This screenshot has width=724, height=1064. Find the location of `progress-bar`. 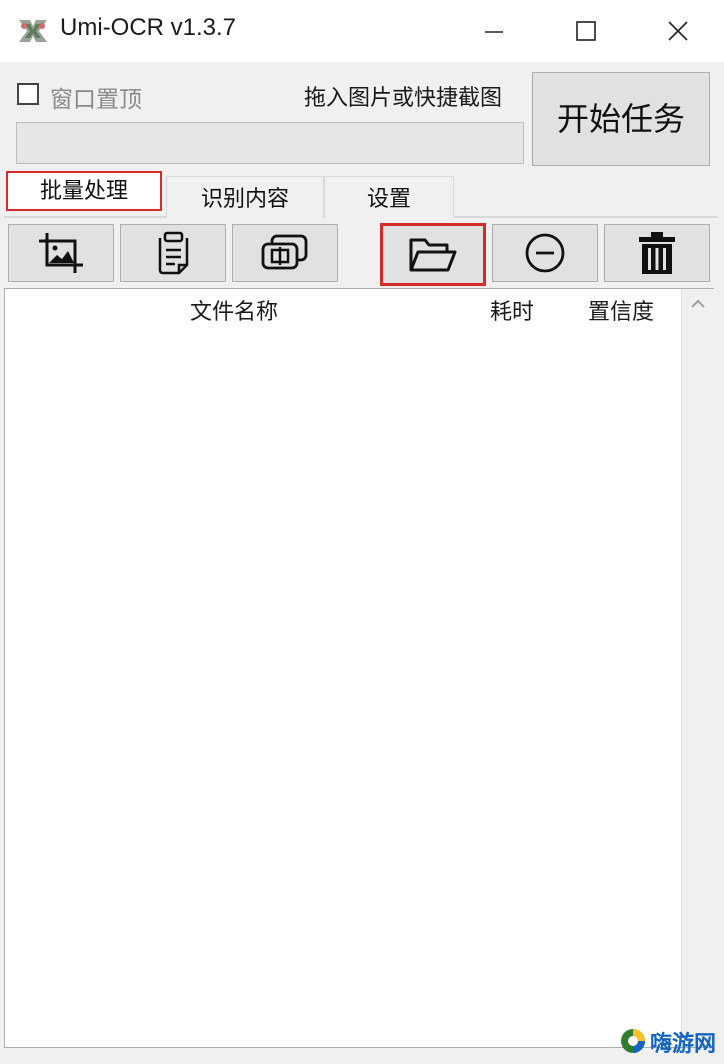

progress-bar is located at coordinates (270, 143).